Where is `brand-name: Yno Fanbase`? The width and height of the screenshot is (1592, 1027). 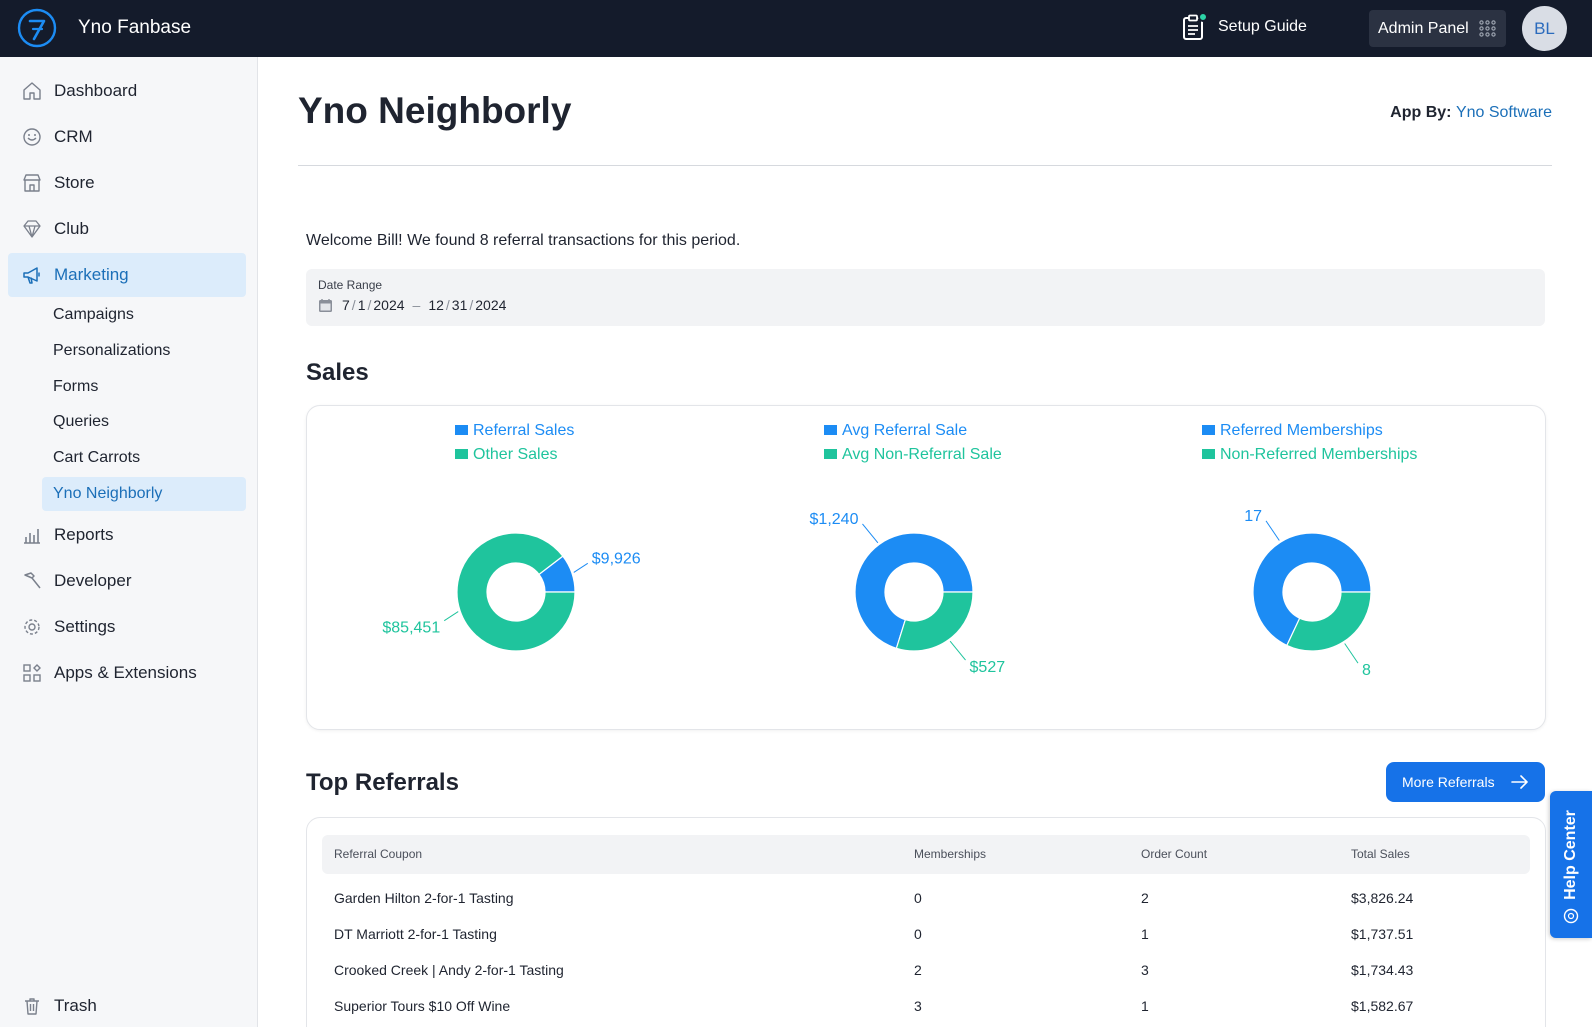 brand-name: Yno Fanbase is located at coordinates (134, 28).